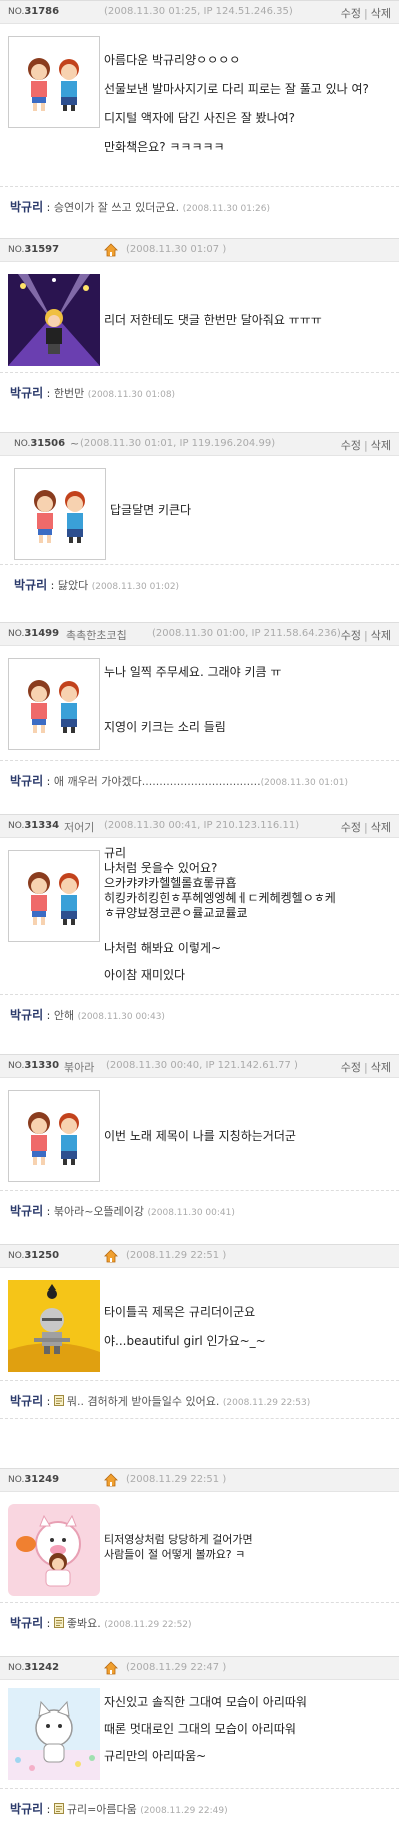 The width and height of the screenshot is (399, 1829). Describe the element at coordinates (99, 1211) in the screenshot. I see `reply-text: 붂아라~오뜰레이강` at that location.